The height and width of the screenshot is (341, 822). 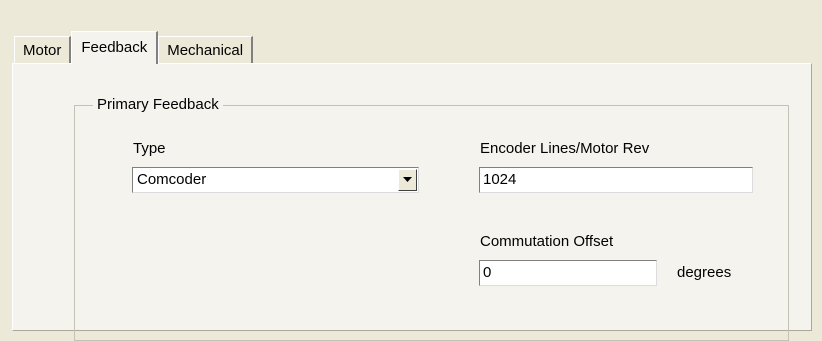 I want to click on chevron-down-icon, so click(x=407, y=179).